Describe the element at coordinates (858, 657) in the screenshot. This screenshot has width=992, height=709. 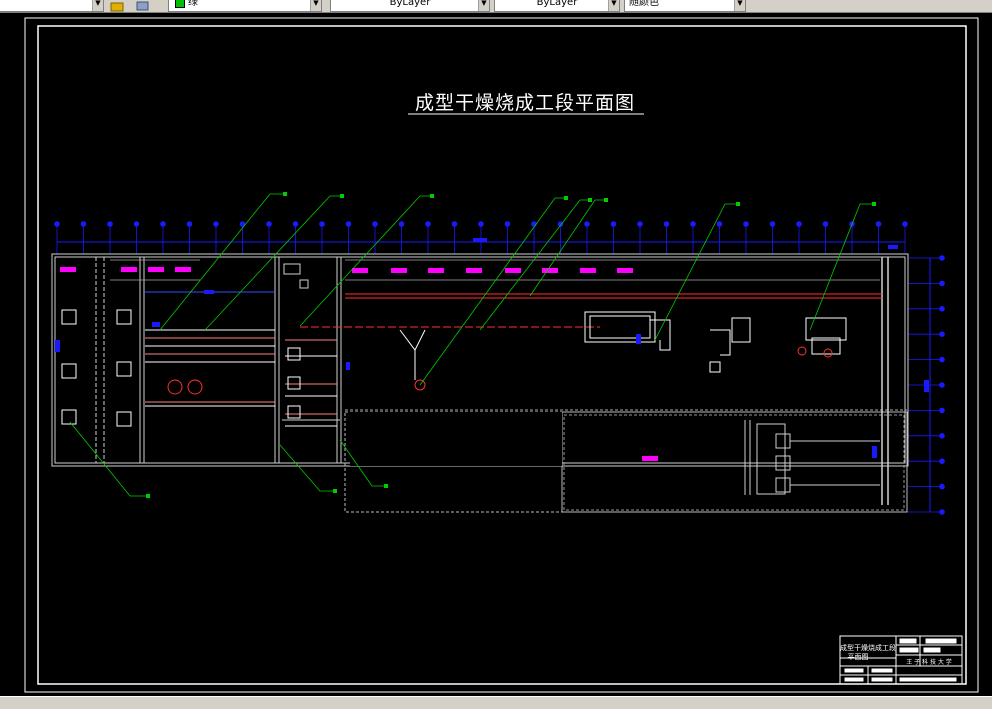
I see `title-block-drawing-name-line2: 平面图` at that location.